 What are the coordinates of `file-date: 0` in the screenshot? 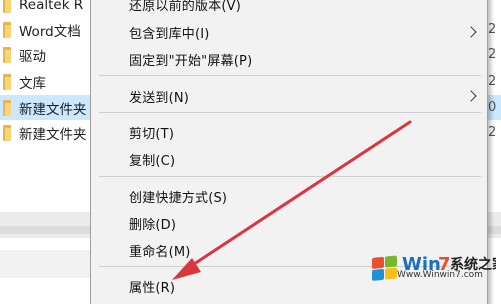 It's located at (492, 107).